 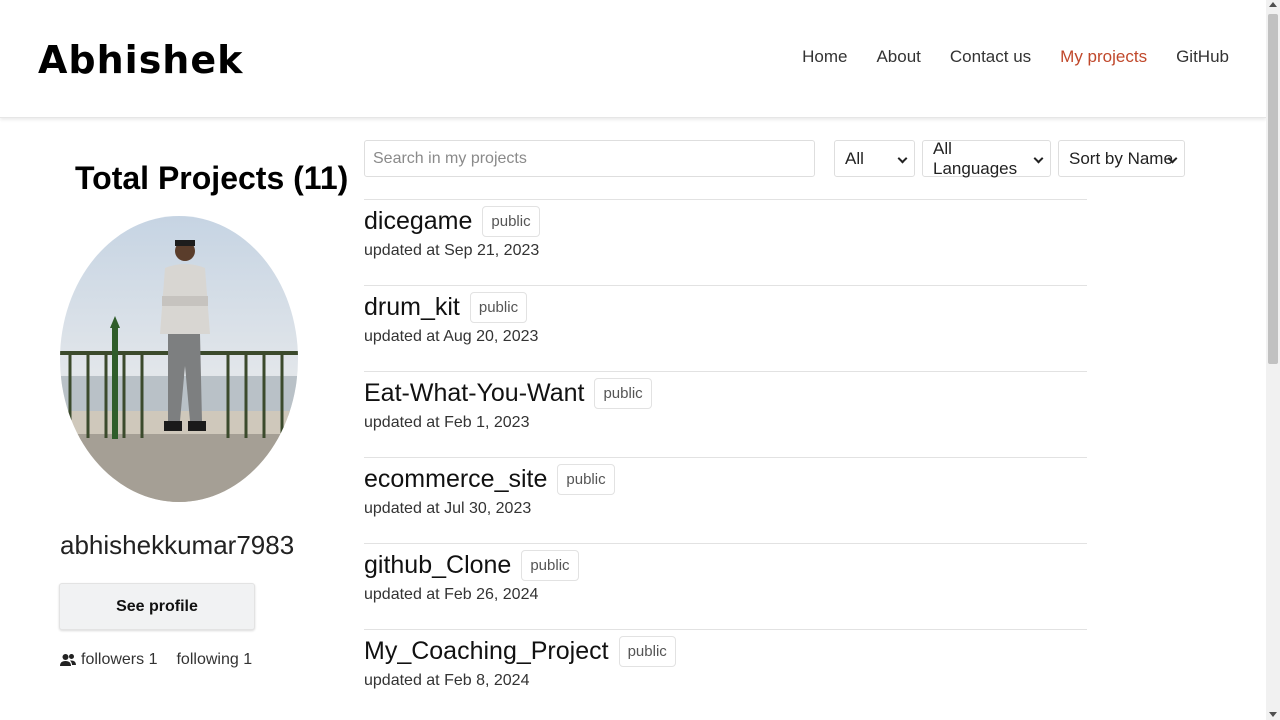 I want to click on scroll-up-arrow-icon, so click(x=1273, y=4).